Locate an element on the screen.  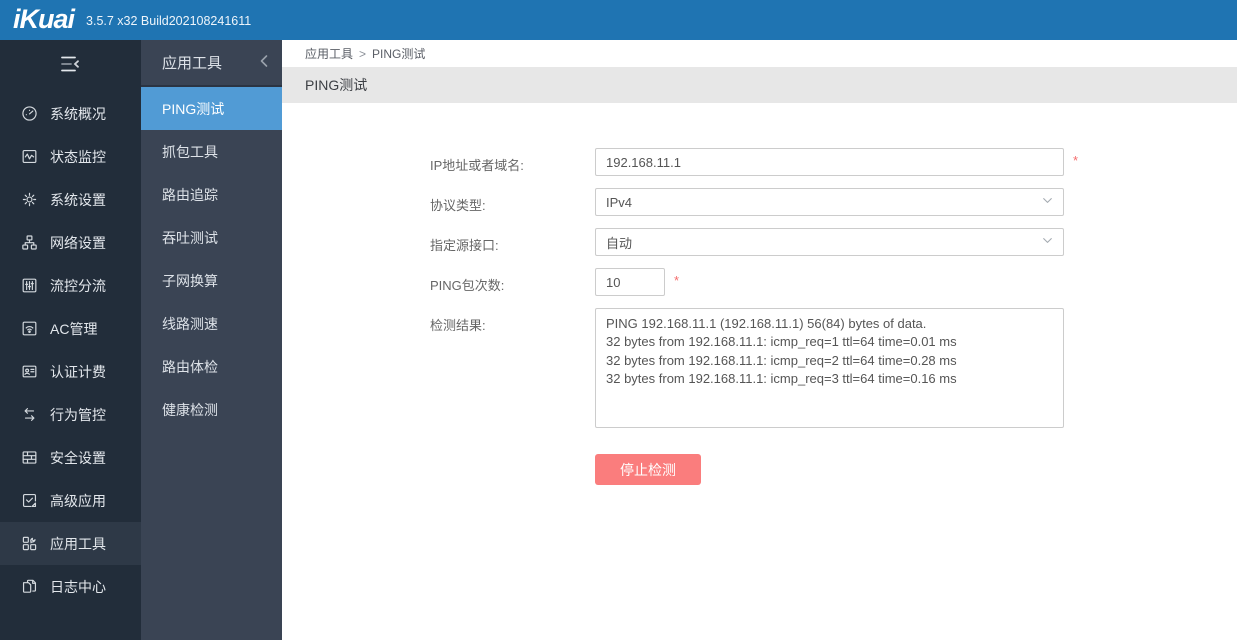
ip-label: IP地址或者域名: is located at coordinates (477, 165).